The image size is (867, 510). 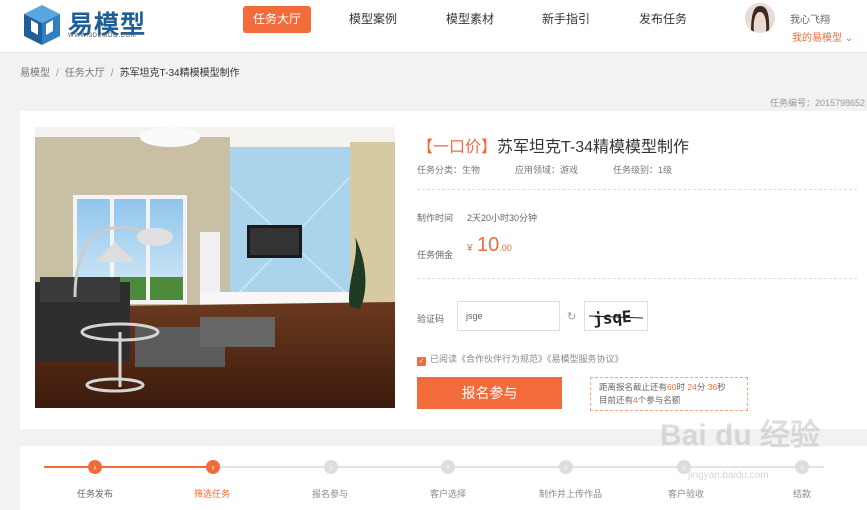 I want to click on task-title-text: 苏军坦克T-34精模模型制作, so click(x=593, y=147).